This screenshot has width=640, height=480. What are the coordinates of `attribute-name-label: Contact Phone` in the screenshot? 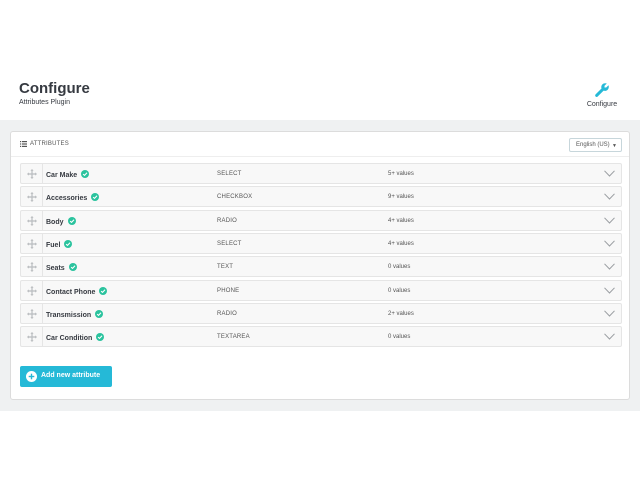 It's located at (71, 292).